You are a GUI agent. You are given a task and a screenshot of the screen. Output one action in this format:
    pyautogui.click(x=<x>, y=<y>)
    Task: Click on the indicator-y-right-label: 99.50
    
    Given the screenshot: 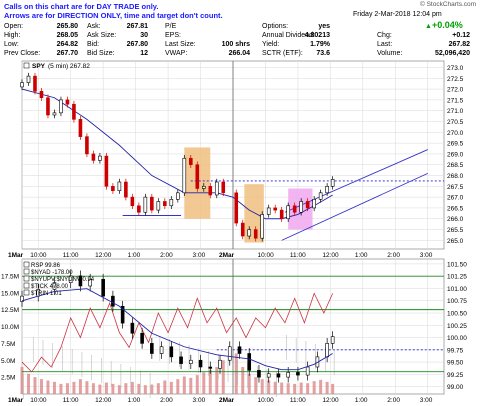 What is the action you would take?
    pyautogui.click(x=455, y=363)
    